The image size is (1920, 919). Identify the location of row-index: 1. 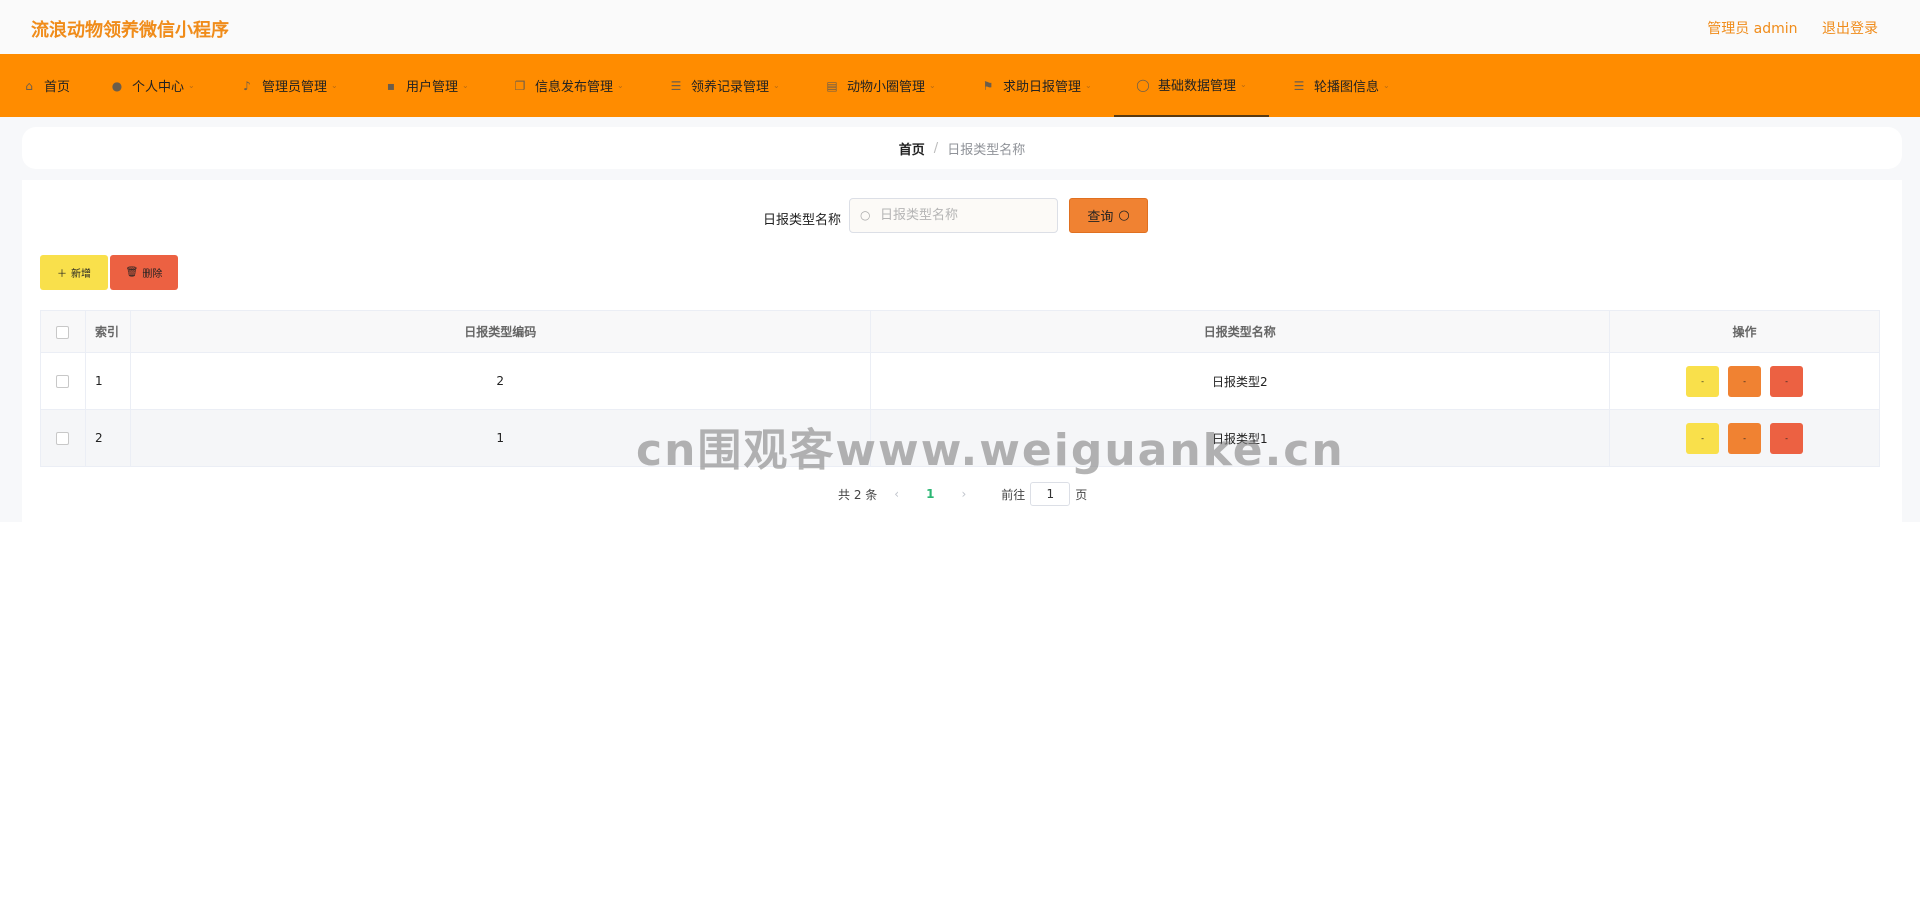
(107, 381).